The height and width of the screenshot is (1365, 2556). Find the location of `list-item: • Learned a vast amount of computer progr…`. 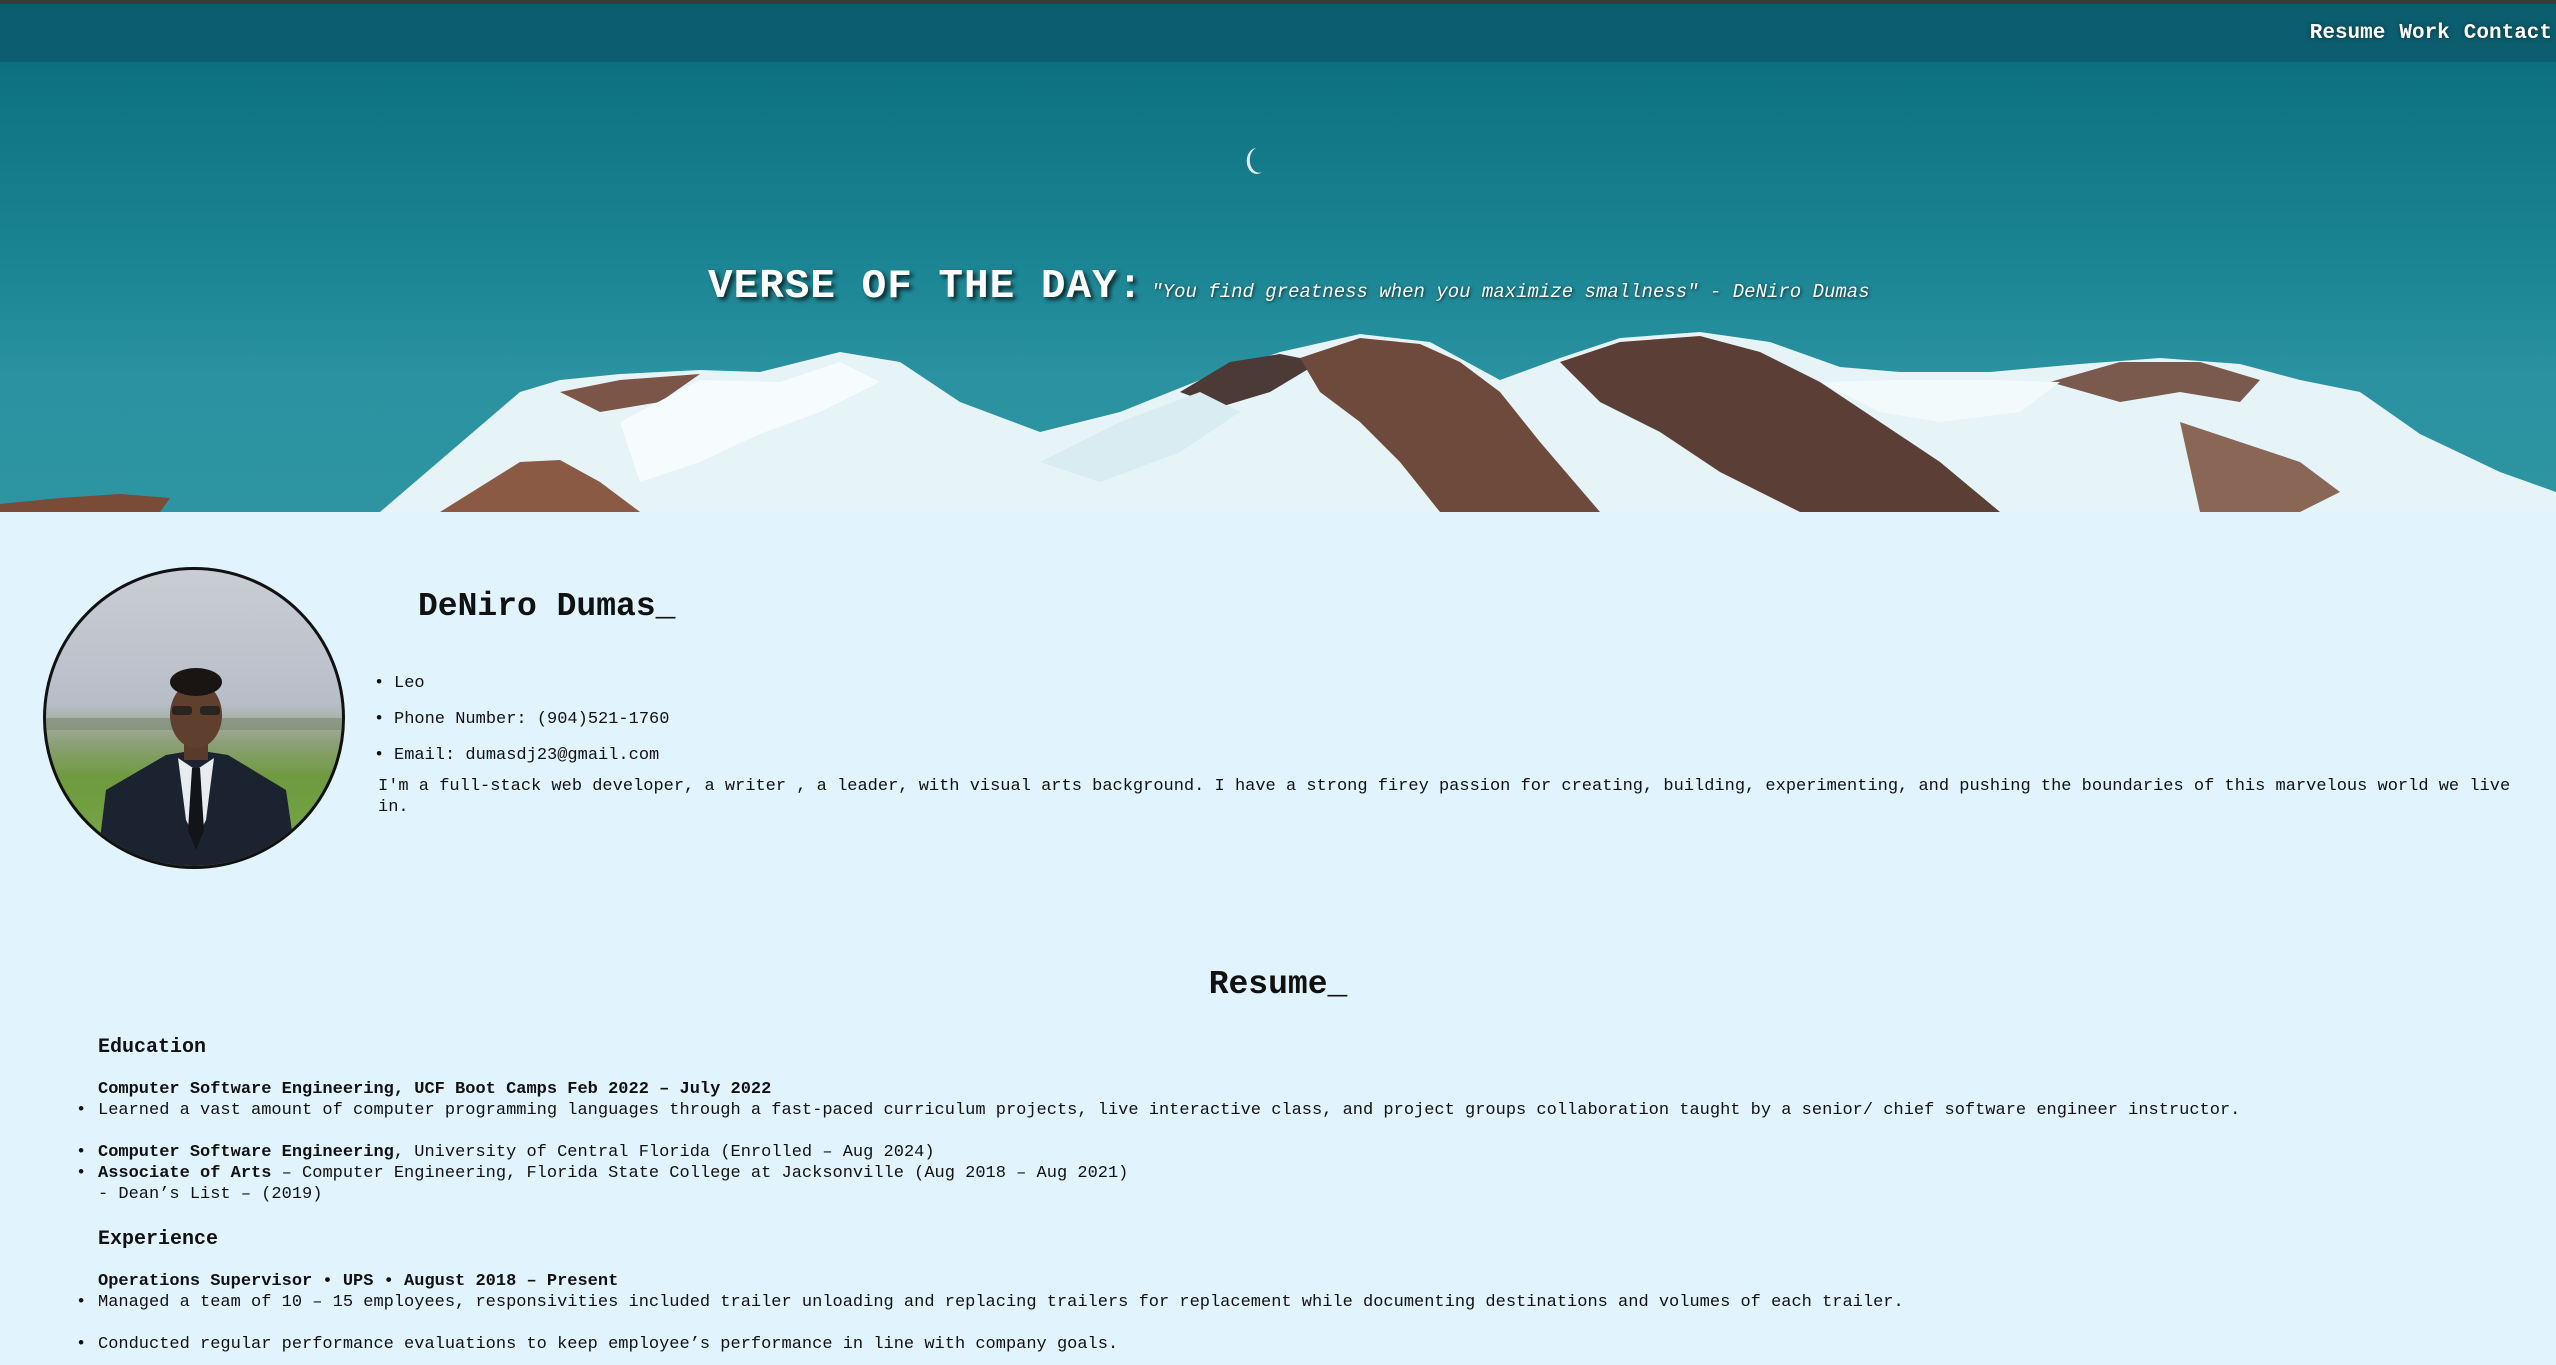

list-item: • Learned a vast amount of computer progr… is located at coordinates (1158, 1110).